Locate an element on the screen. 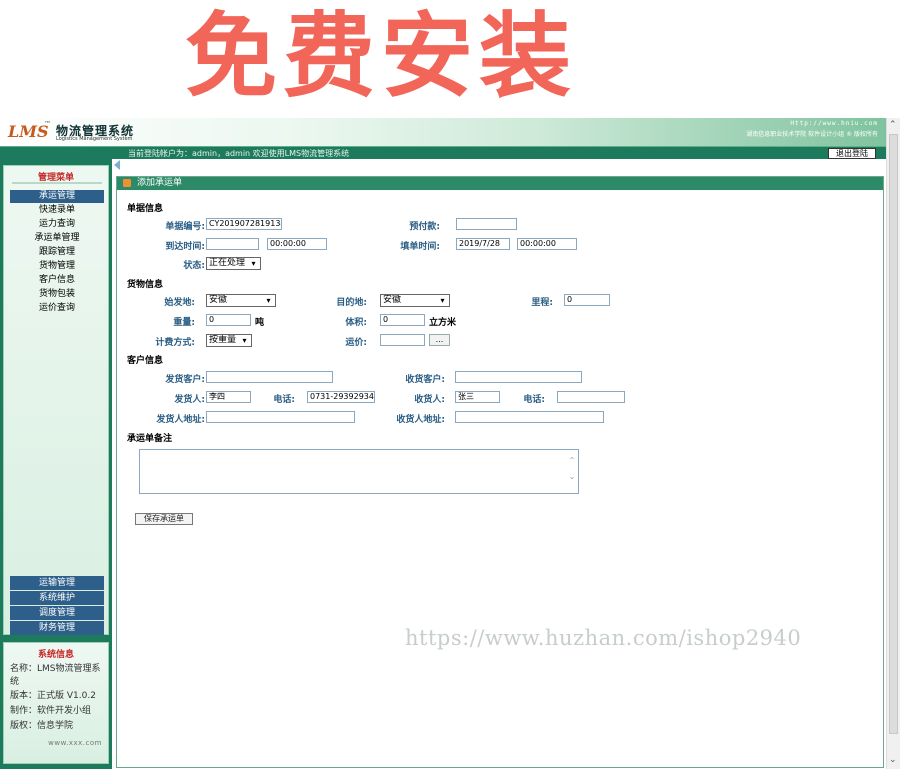  sidebar-item-waybill-mgmt: 承运单管理 is located at coordinates (57, 238).